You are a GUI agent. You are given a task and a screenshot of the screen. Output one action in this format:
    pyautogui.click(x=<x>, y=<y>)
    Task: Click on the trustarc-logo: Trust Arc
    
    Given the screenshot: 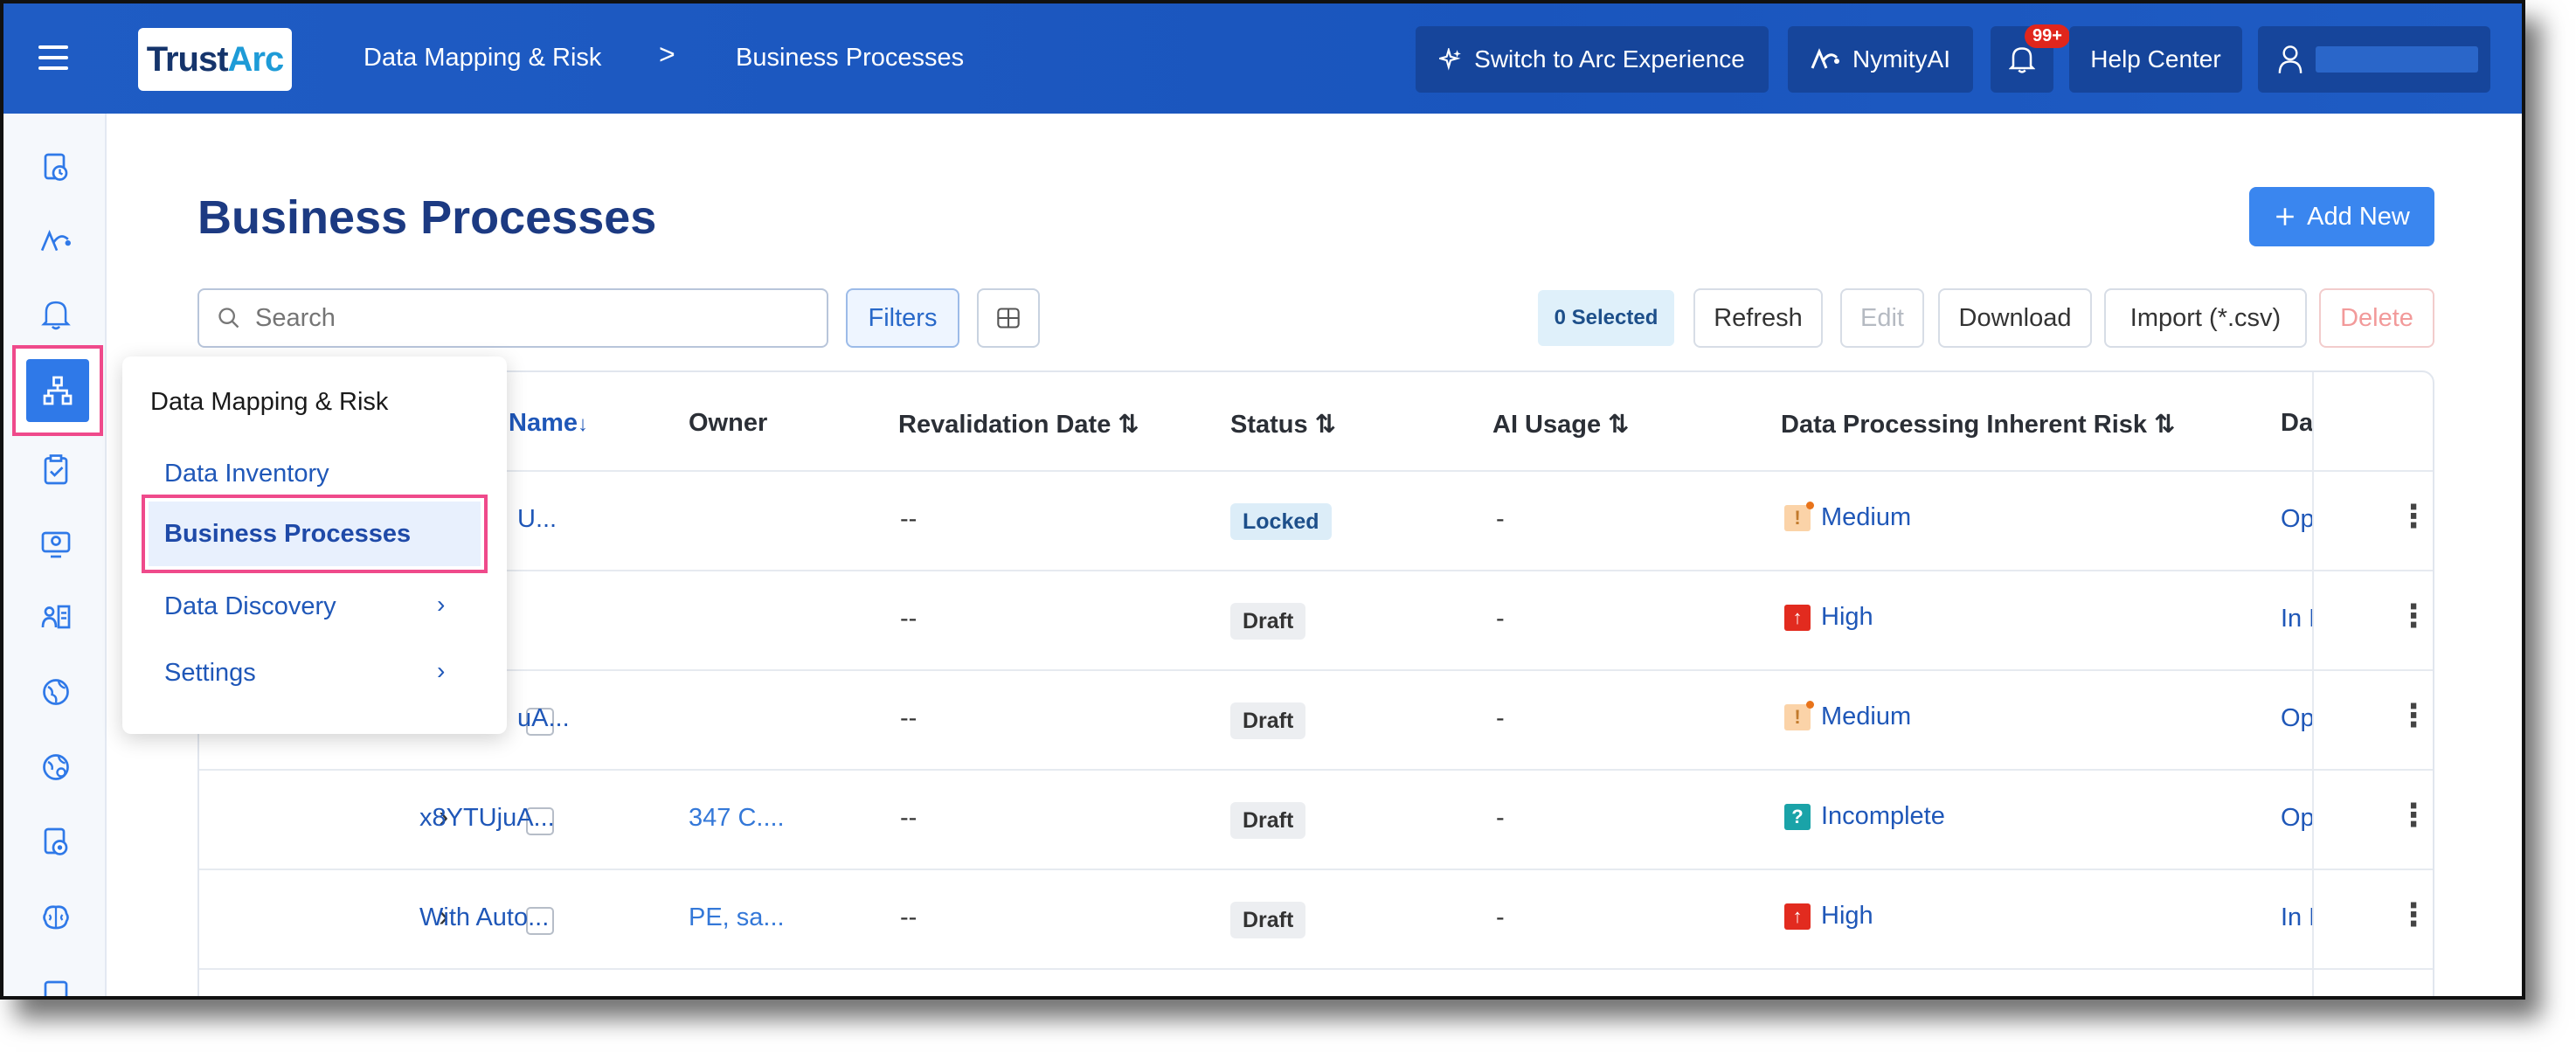 What is the action you would take?
    pyautogui.click(x=215, y=59)
    